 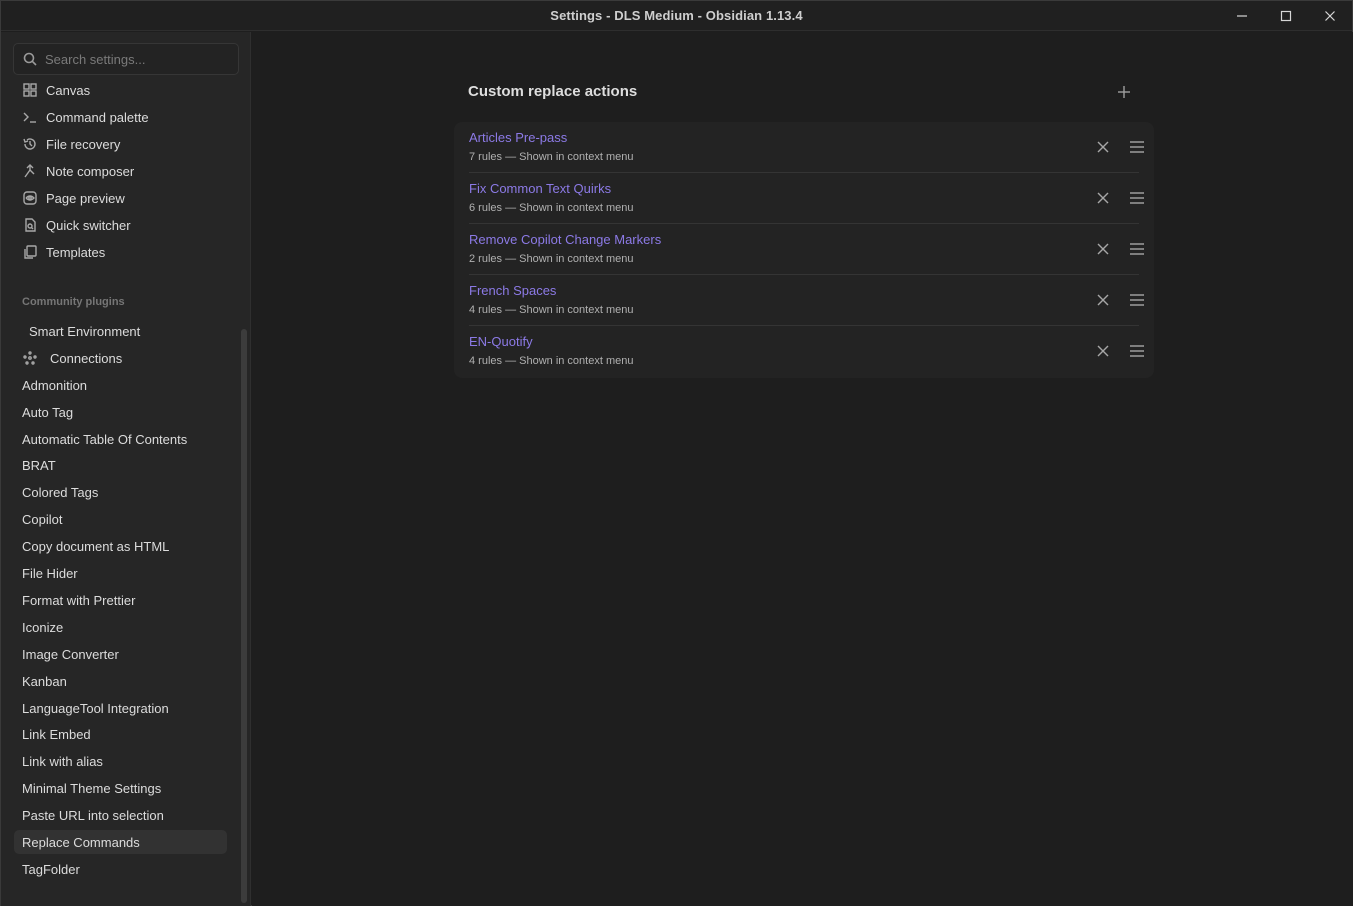 I want to click on sidebar-item-paste-url-into-selection: Paste URL into selection, so click(x=120, y=815).